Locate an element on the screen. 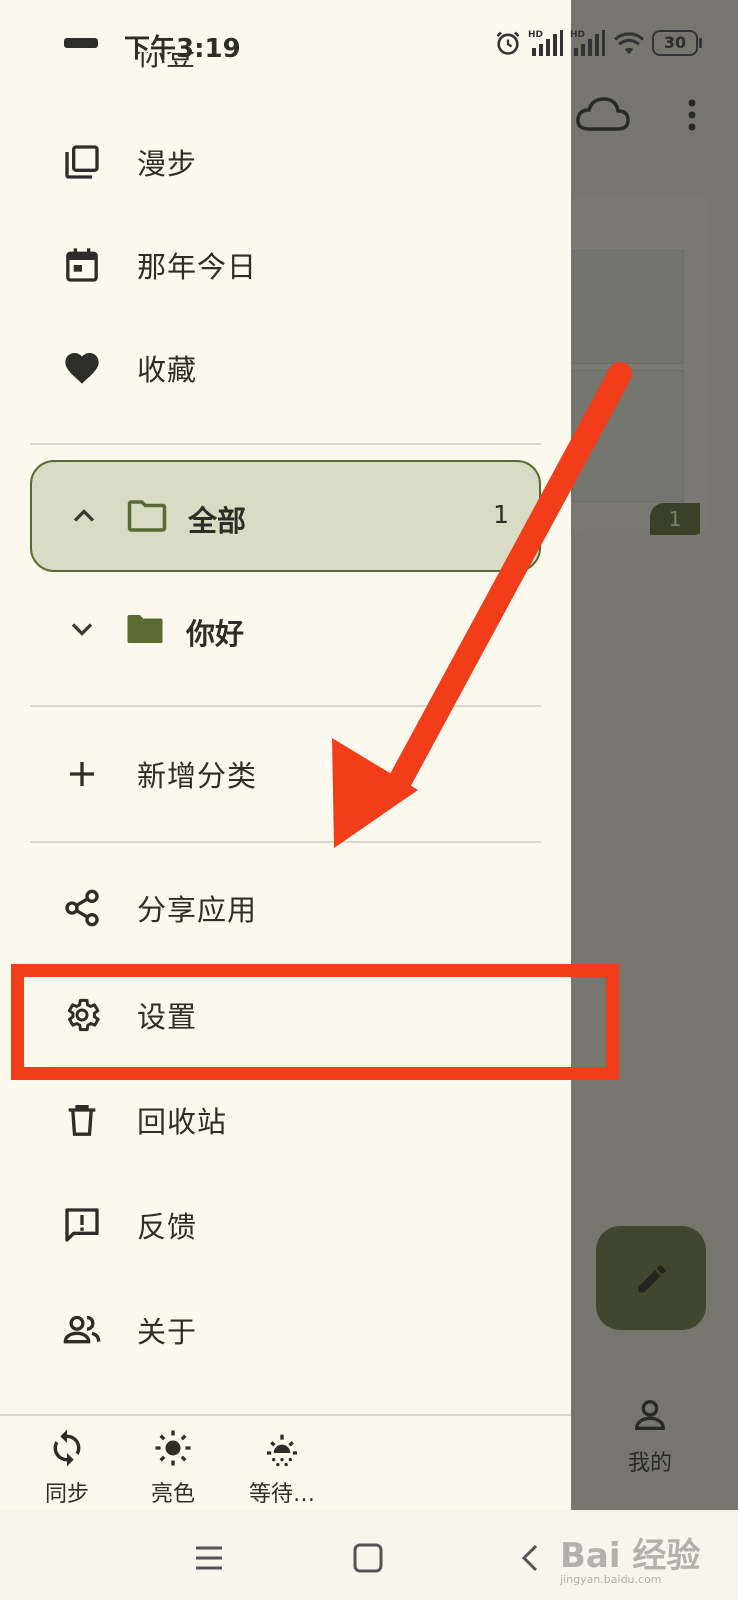  folder-count: 1 is located at coordinates (501, 514).